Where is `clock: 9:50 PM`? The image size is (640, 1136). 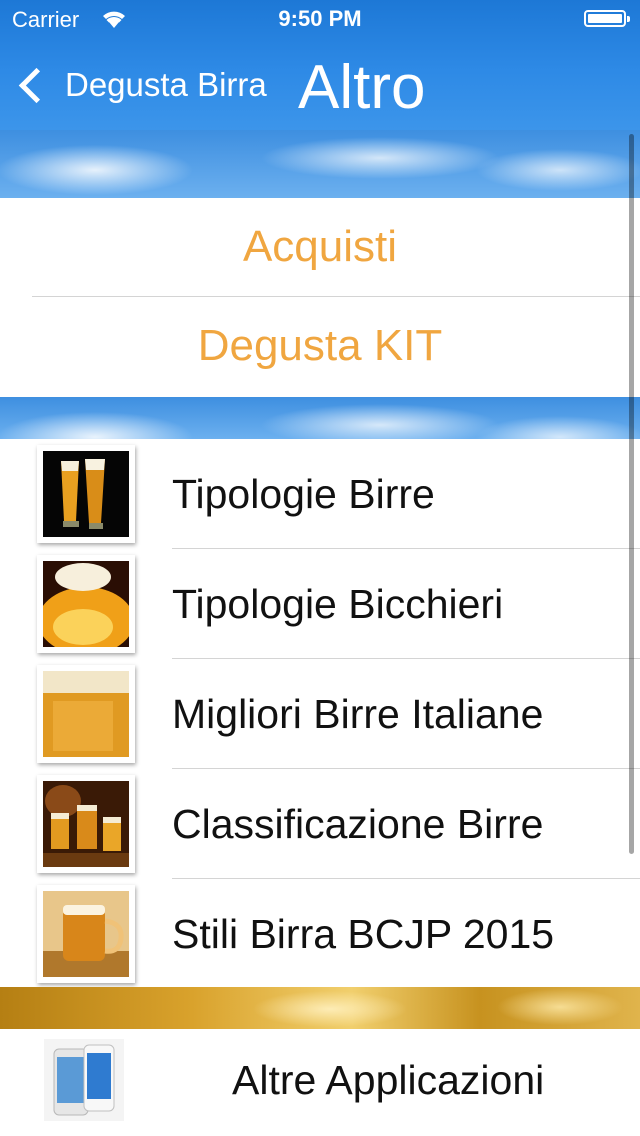 clock: 9:50 PM is located at coordinates (320, 18).